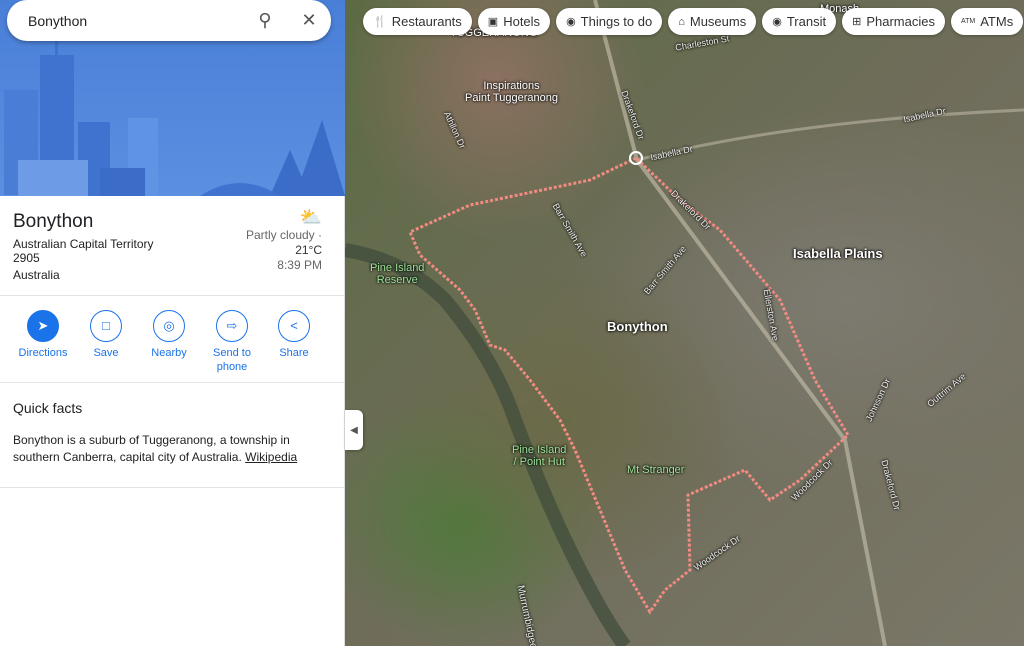  Describe the element at coordinates (232, 360) in the screenshot. I see `send-to-phone-label: Send to phone` at that location.